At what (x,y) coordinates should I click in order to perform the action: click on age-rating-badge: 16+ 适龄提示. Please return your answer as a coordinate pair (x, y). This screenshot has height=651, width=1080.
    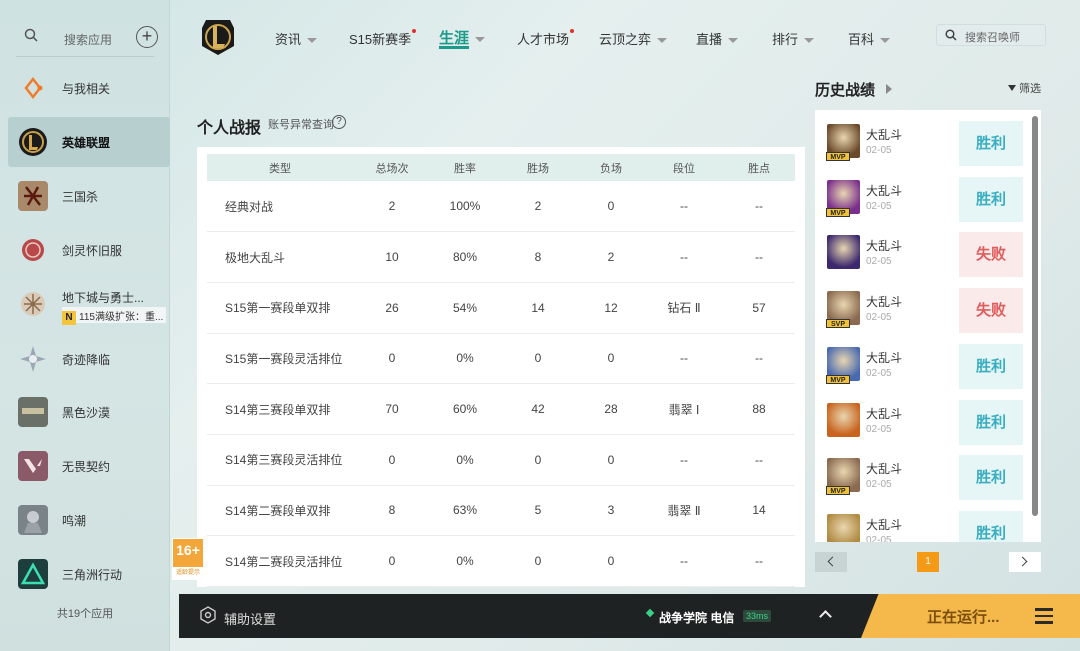
    Looking at the image, I should click on (188, 559).